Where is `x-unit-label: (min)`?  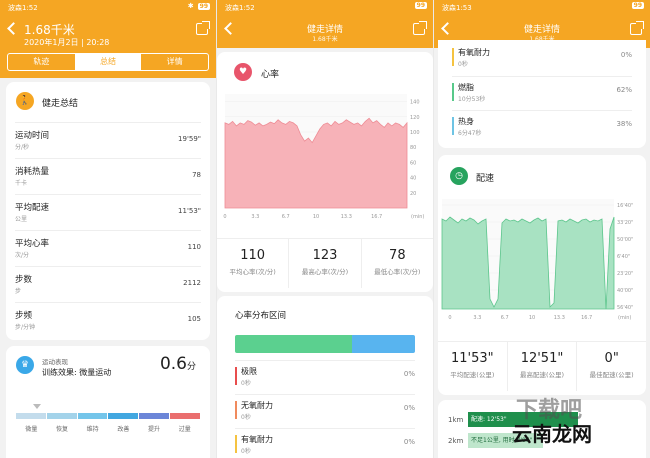 x-unit-label: (min) is located at coordinates (624, 318).